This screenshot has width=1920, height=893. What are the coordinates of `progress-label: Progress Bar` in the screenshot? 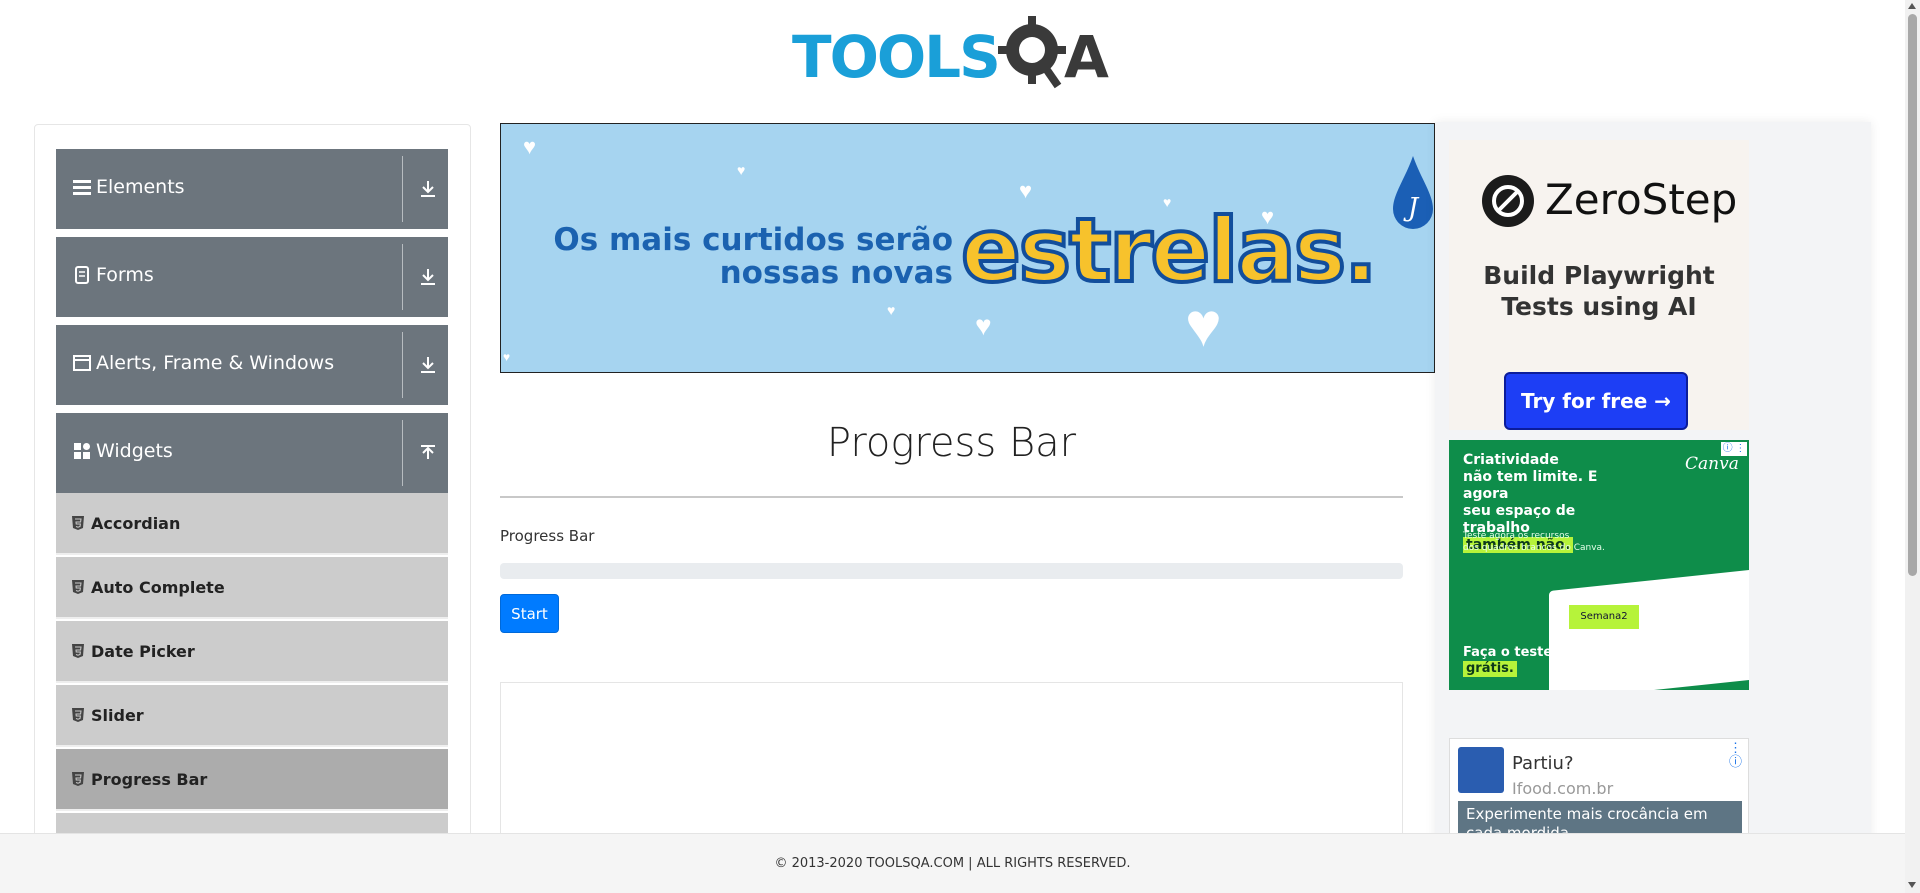 It's located at (547, 536).